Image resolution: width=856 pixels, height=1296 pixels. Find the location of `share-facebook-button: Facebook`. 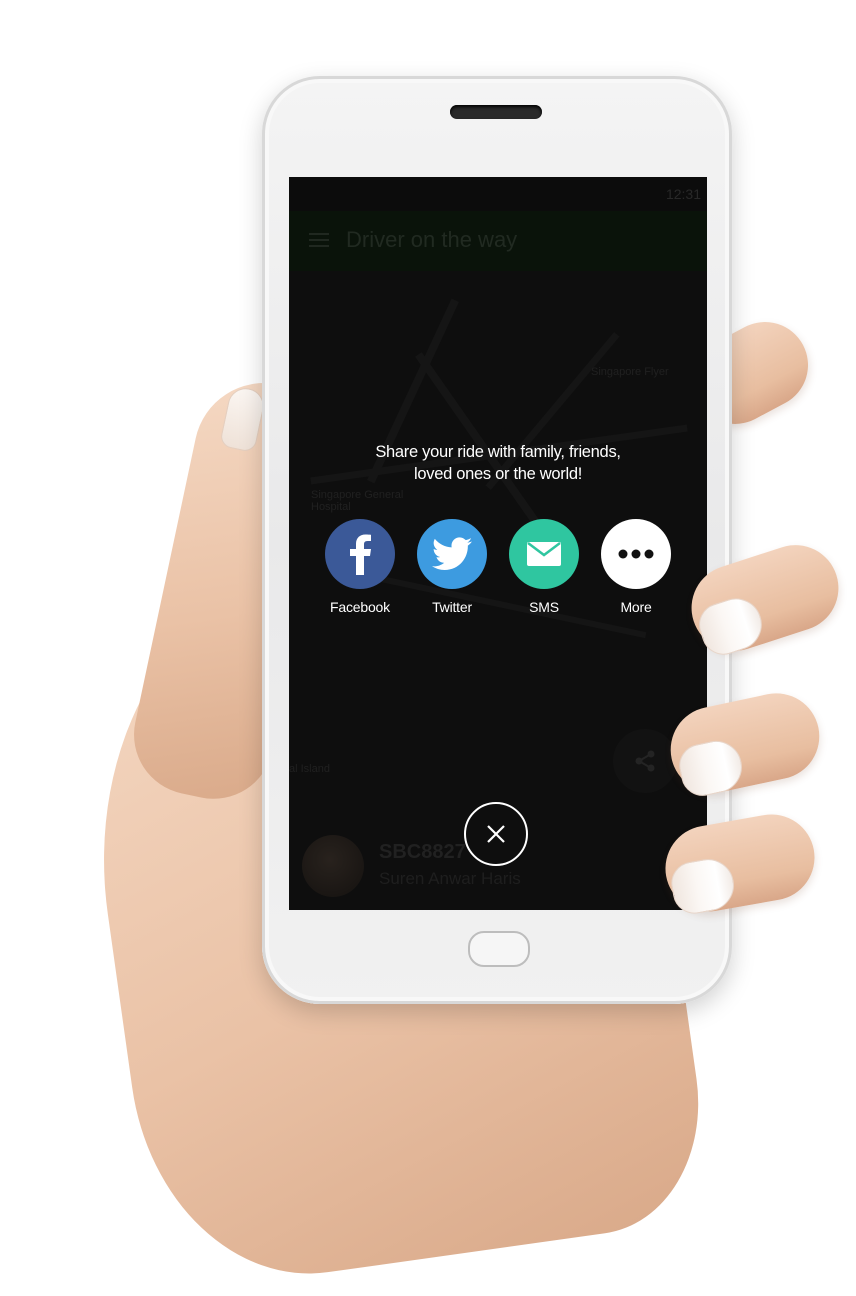

share-facebook-button: Facebook is located at coordinates (360, 567).